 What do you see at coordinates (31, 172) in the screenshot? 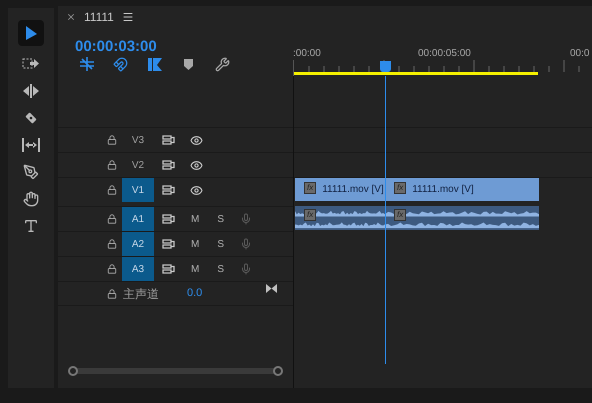
I see `pen-icon` at bounding box center [31, 172].